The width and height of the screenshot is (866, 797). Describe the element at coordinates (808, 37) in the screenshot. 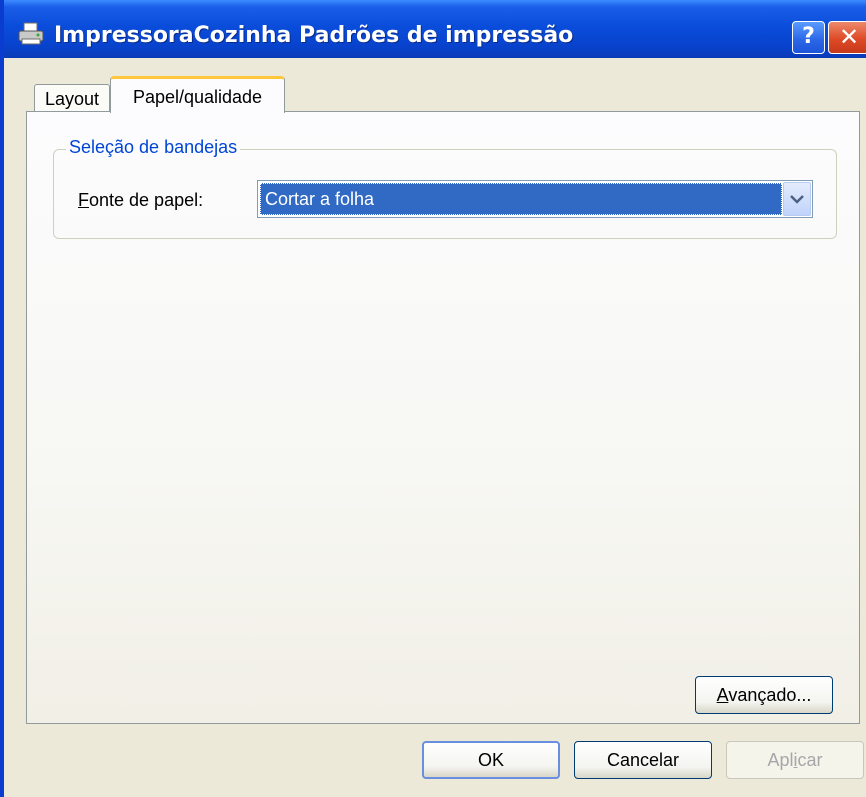

I see `help-button: ?` at that location.